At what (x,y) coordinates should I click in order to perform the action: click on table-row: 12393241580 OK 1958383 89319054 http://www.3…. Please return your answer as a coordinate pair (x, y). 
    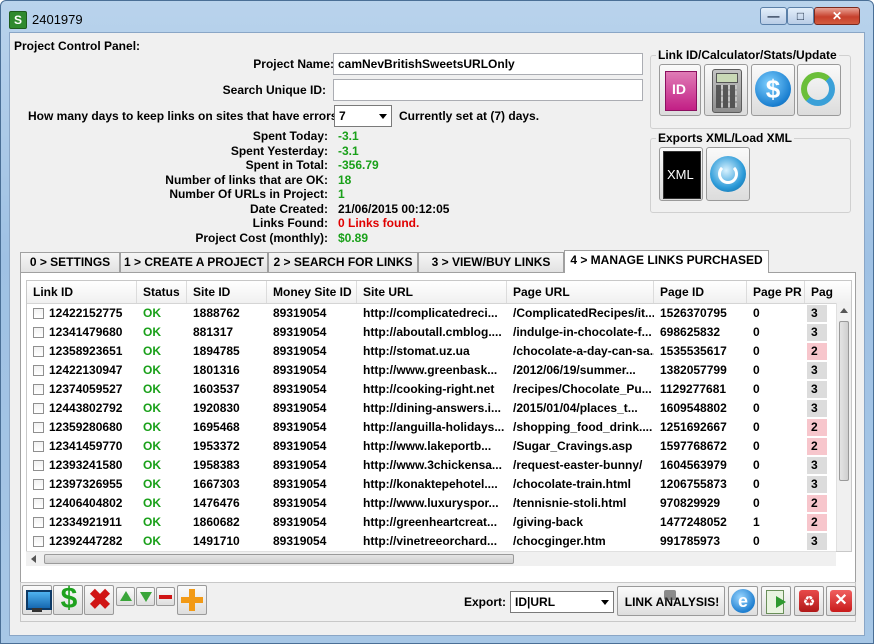
    Looking at the image, I should click on (432, 465).